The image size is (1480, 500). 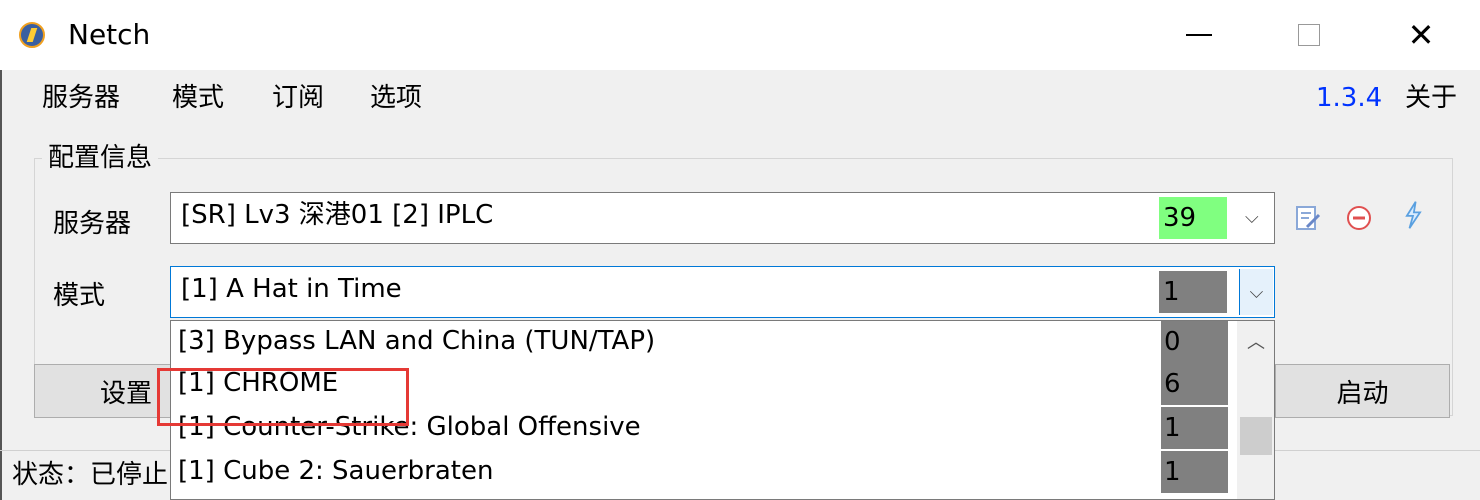 I want to click on list-item-label: [1] Cube 2: Sauerbraten, so click(x=336, y=471).